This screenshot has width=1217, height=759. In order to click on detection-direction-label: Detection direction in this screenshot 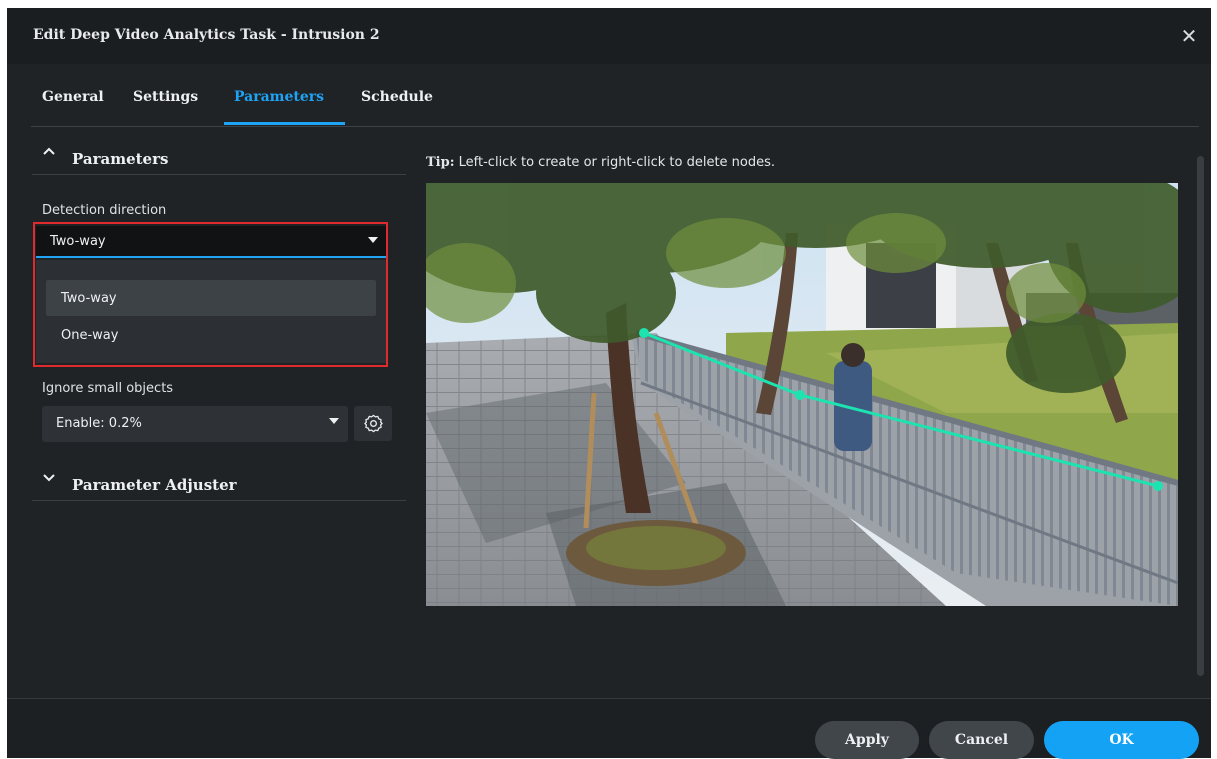, I will do `click(104, 210)`.